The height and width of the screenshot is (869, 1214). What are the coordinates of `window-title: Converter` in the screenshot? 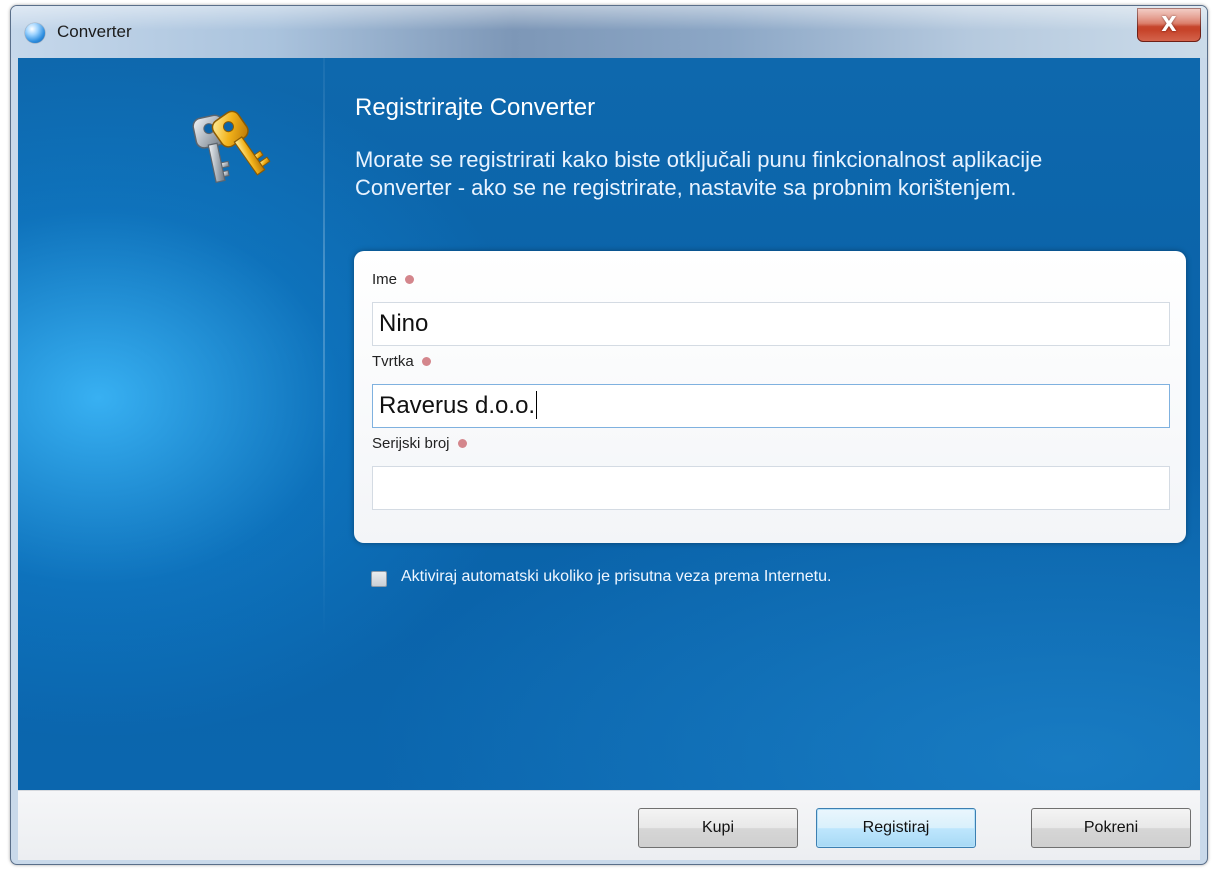 It's located at (94, 31).